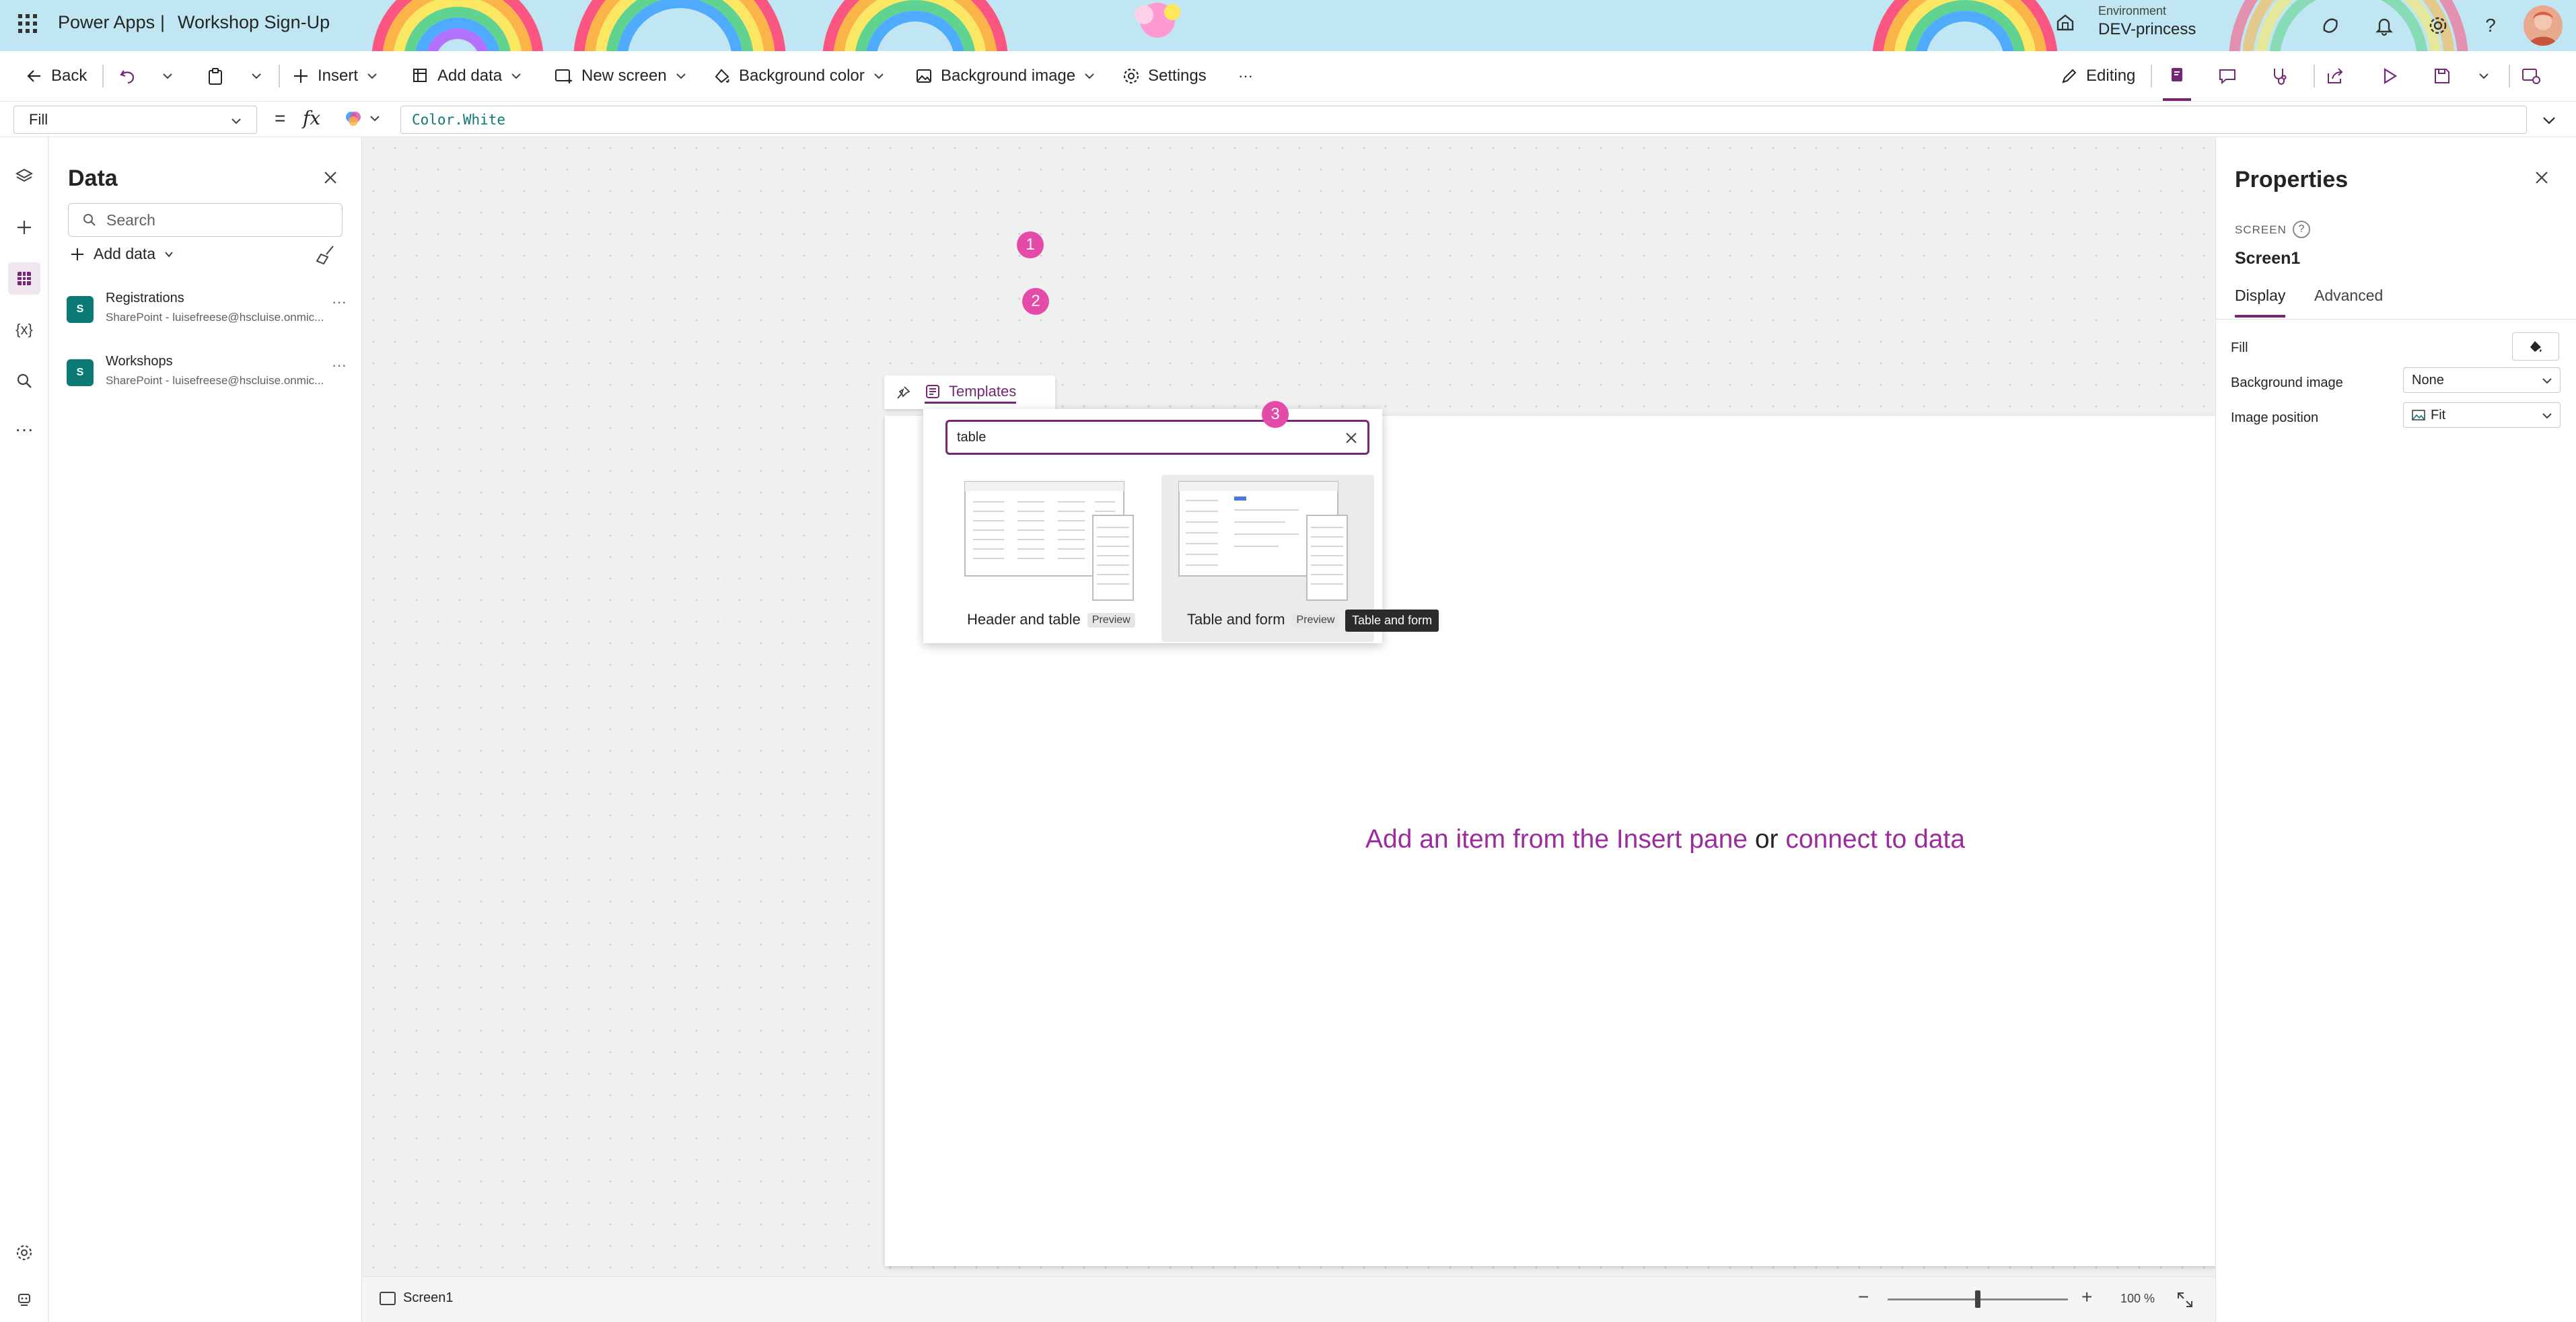  I want to click on background-image-dropdown: None, so click(2482, 380).